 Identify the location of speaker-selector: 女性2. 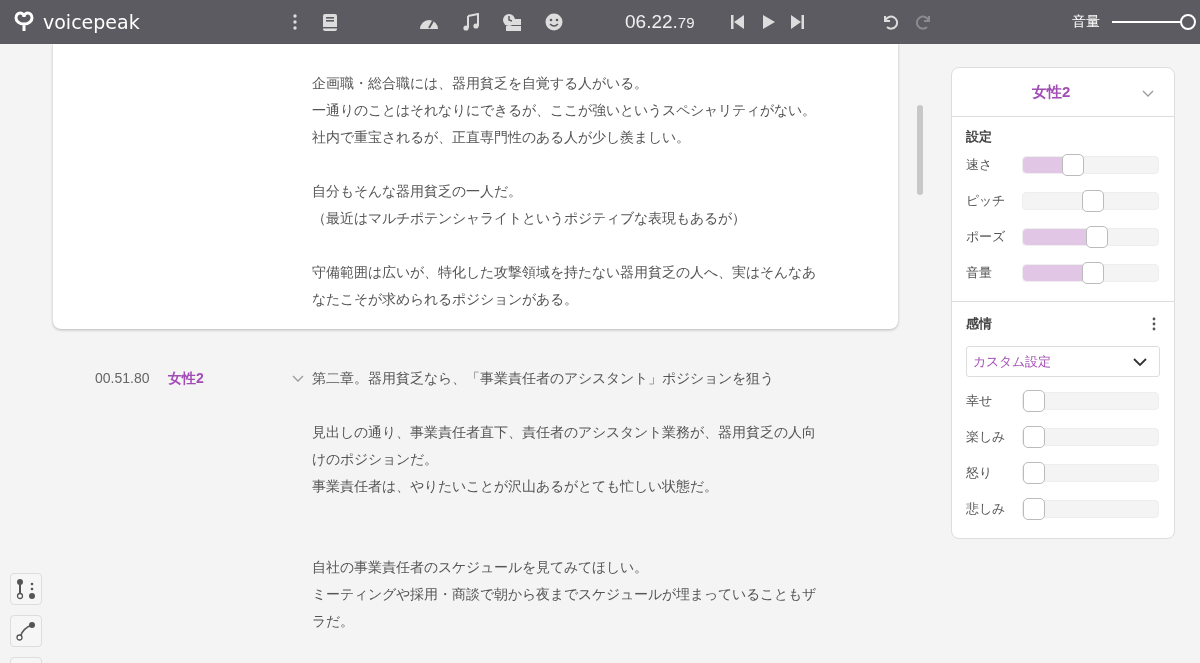
(1051, 92).